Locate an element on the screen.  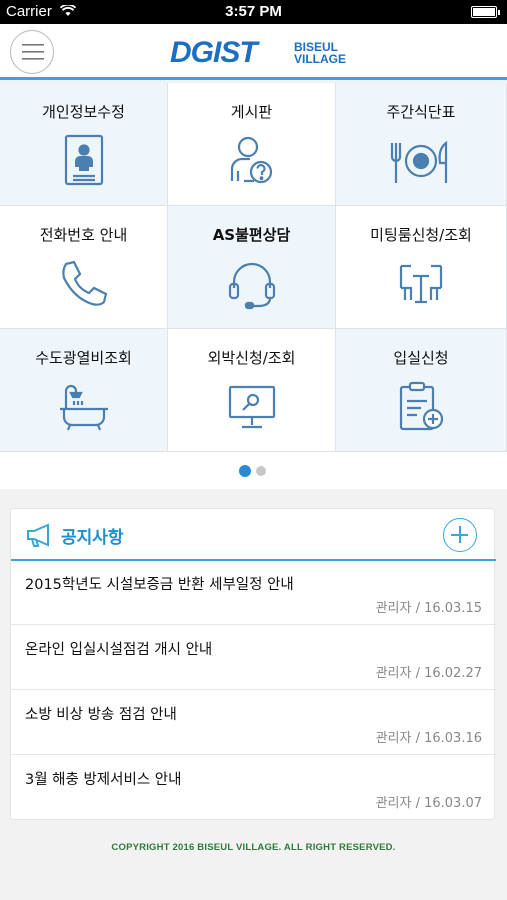
bathtub-icon is located at coordinates (83, 407).